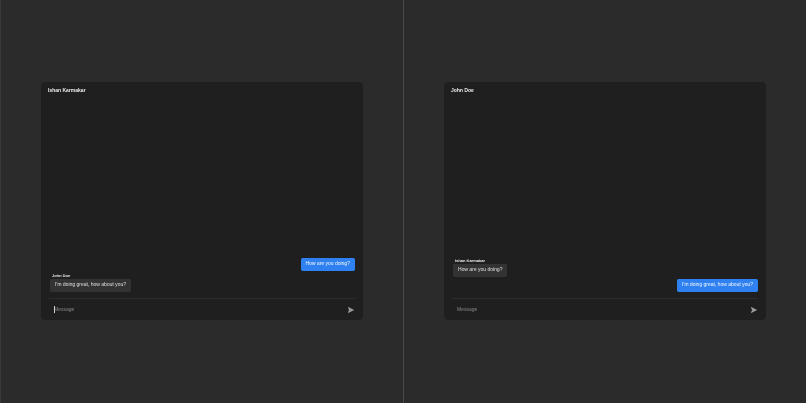 This screenshot has width=806, height=403. Describe the element at coordinates (67, 91) in the screenshot. I see `chat-title: Ishan Karmakar` at that location.